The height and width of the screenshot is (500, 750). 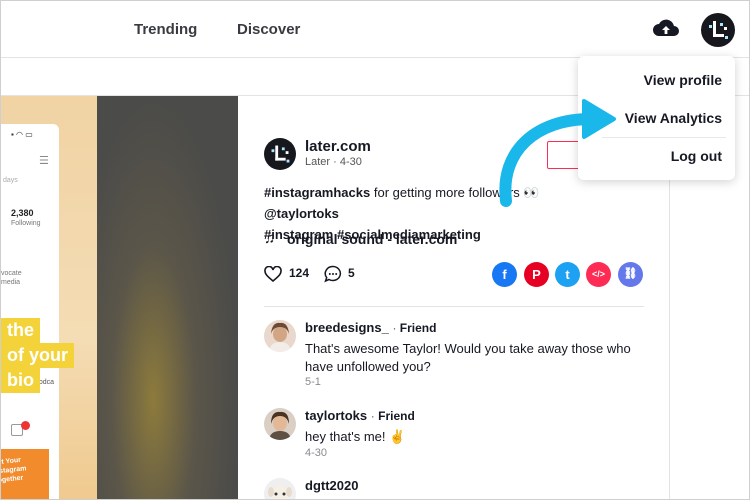 I want to click on comment-text: hey that's me! ✌️, so click(x=355, y=436).